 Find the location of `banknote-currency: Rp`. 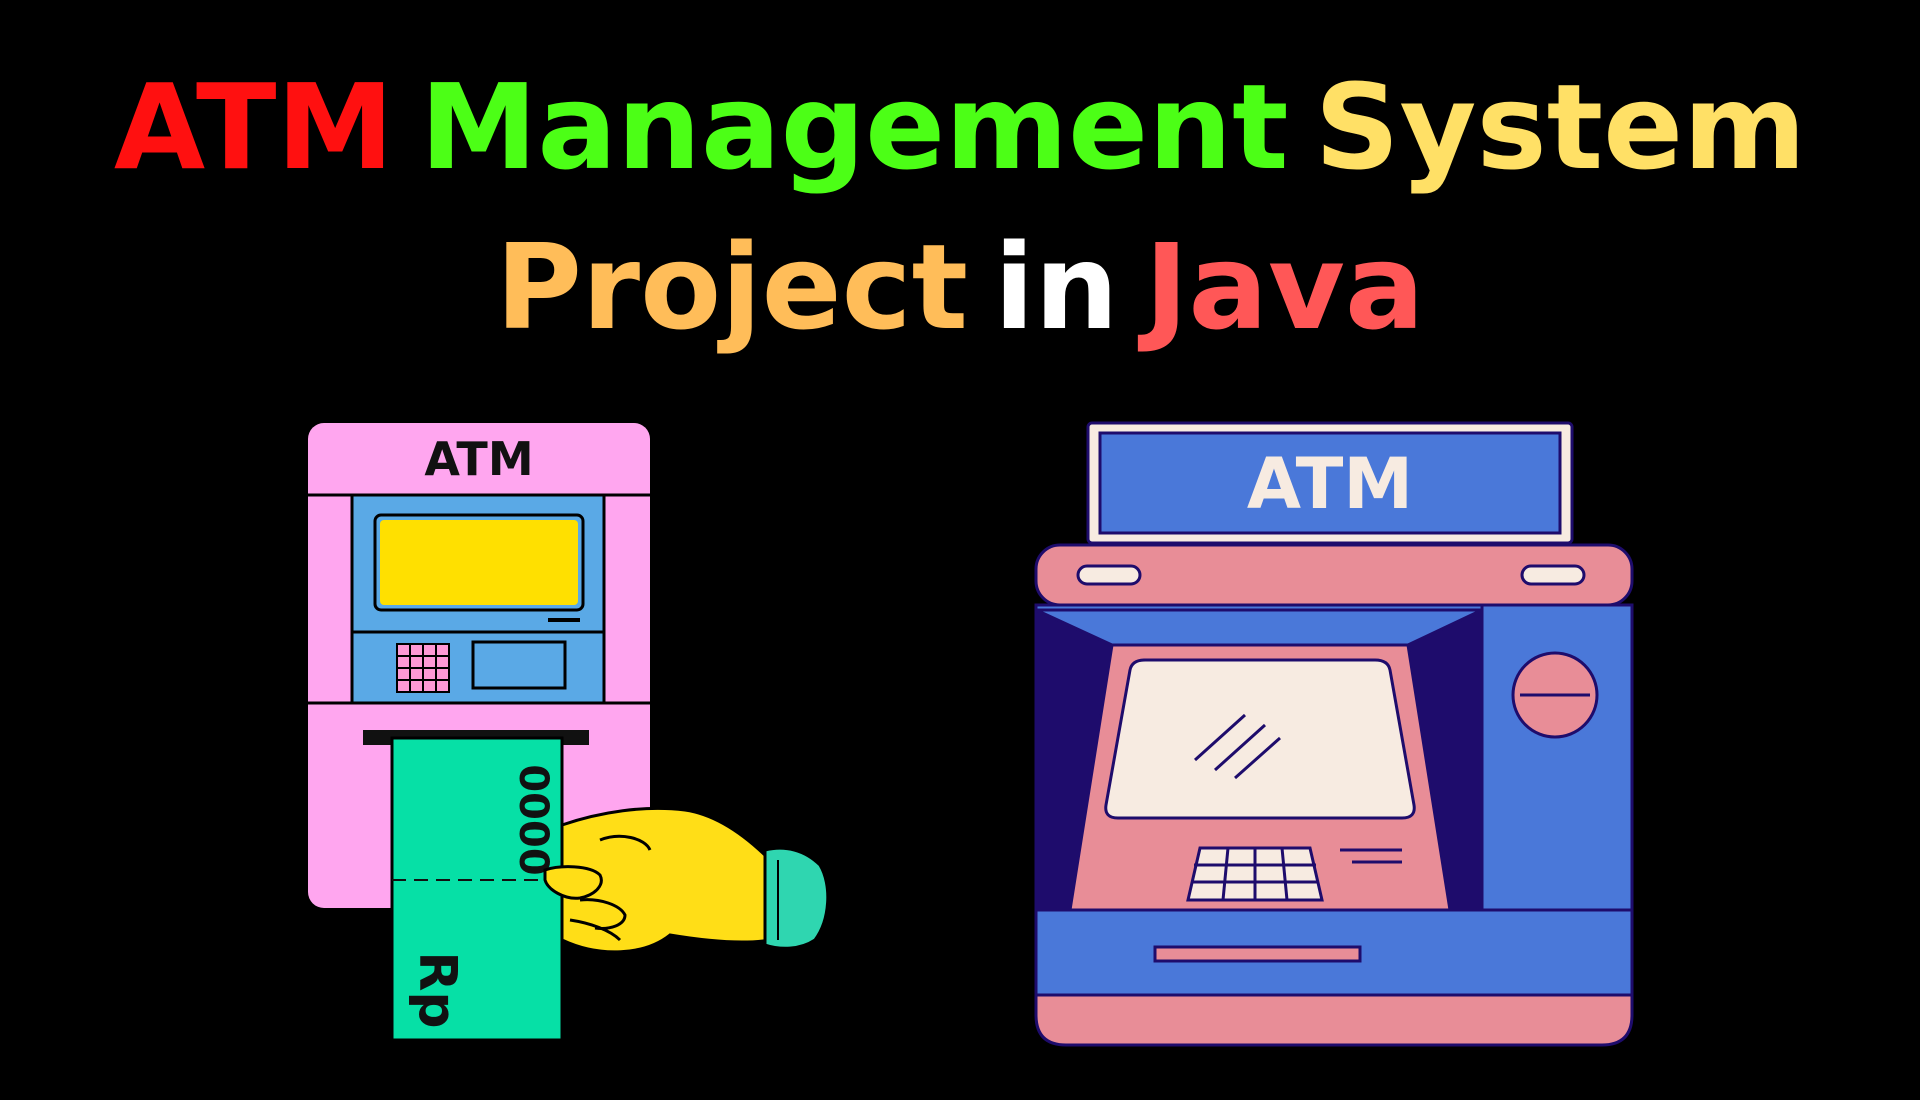

banknote-currency: Rp is located at coordinates (437, 989).